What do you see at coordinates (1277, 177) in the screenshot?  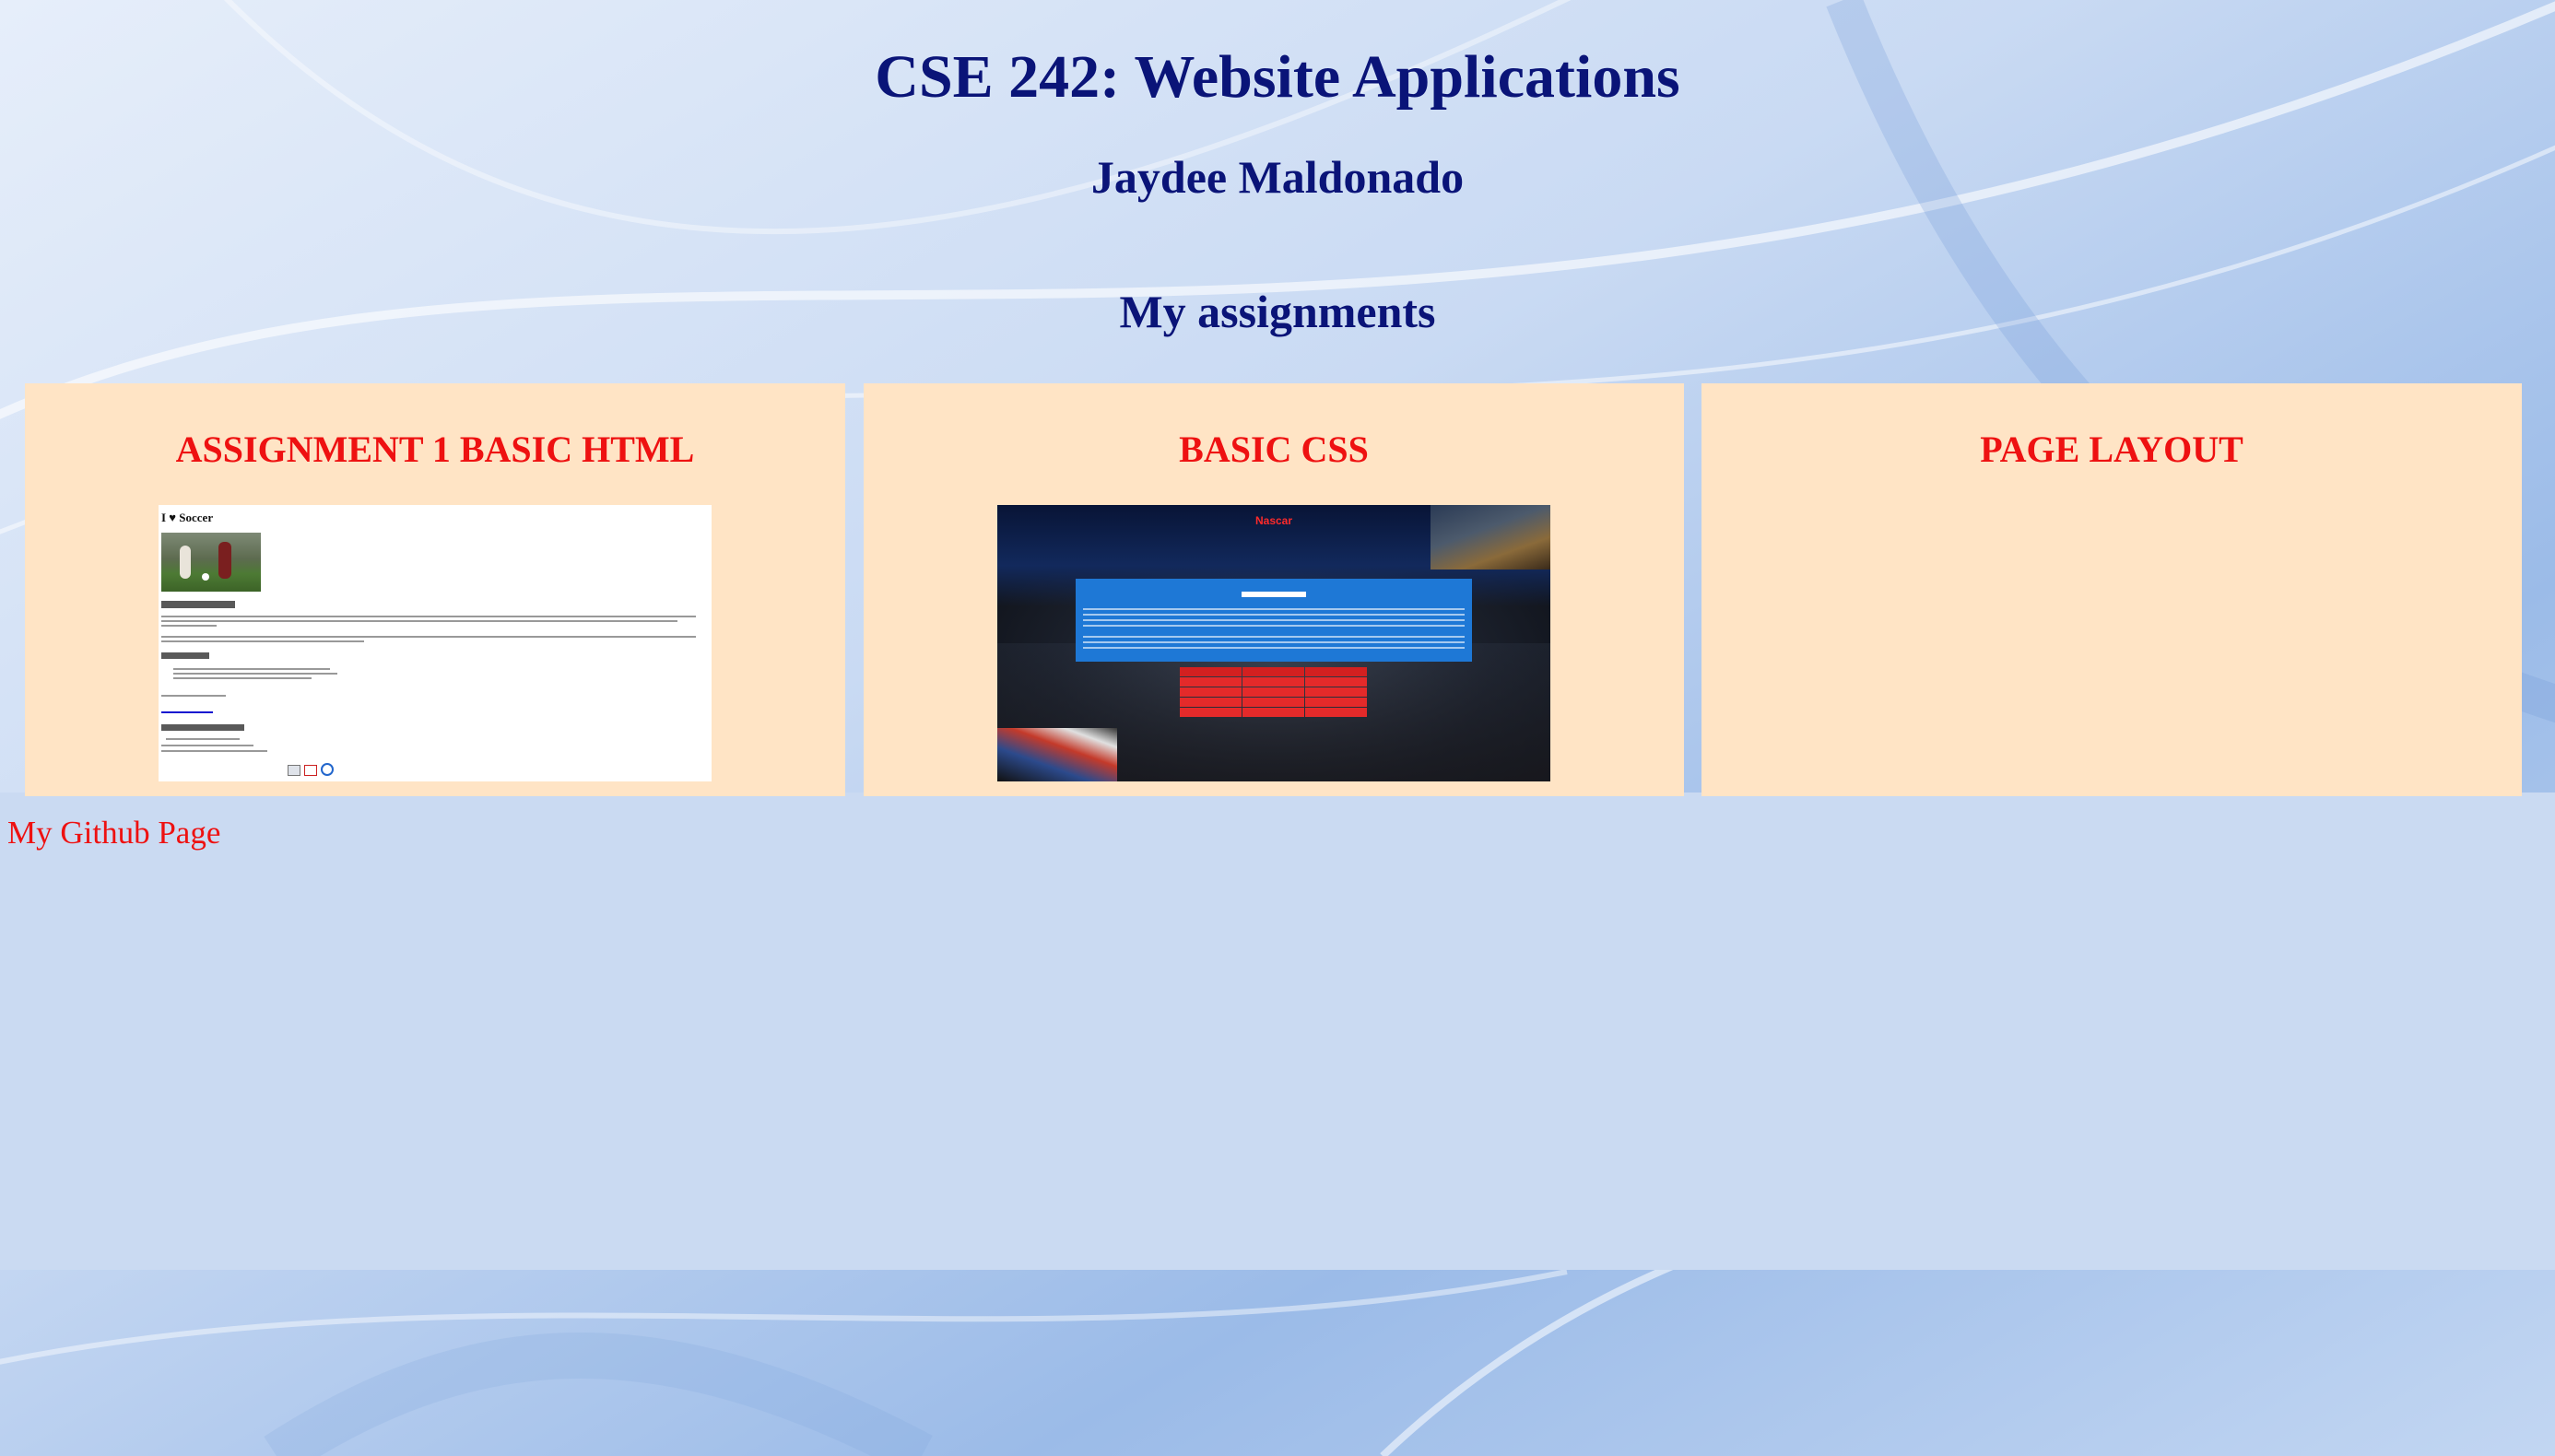 I see `author-name: Jaydee Maldonado` at bounding box center [1277, 177].